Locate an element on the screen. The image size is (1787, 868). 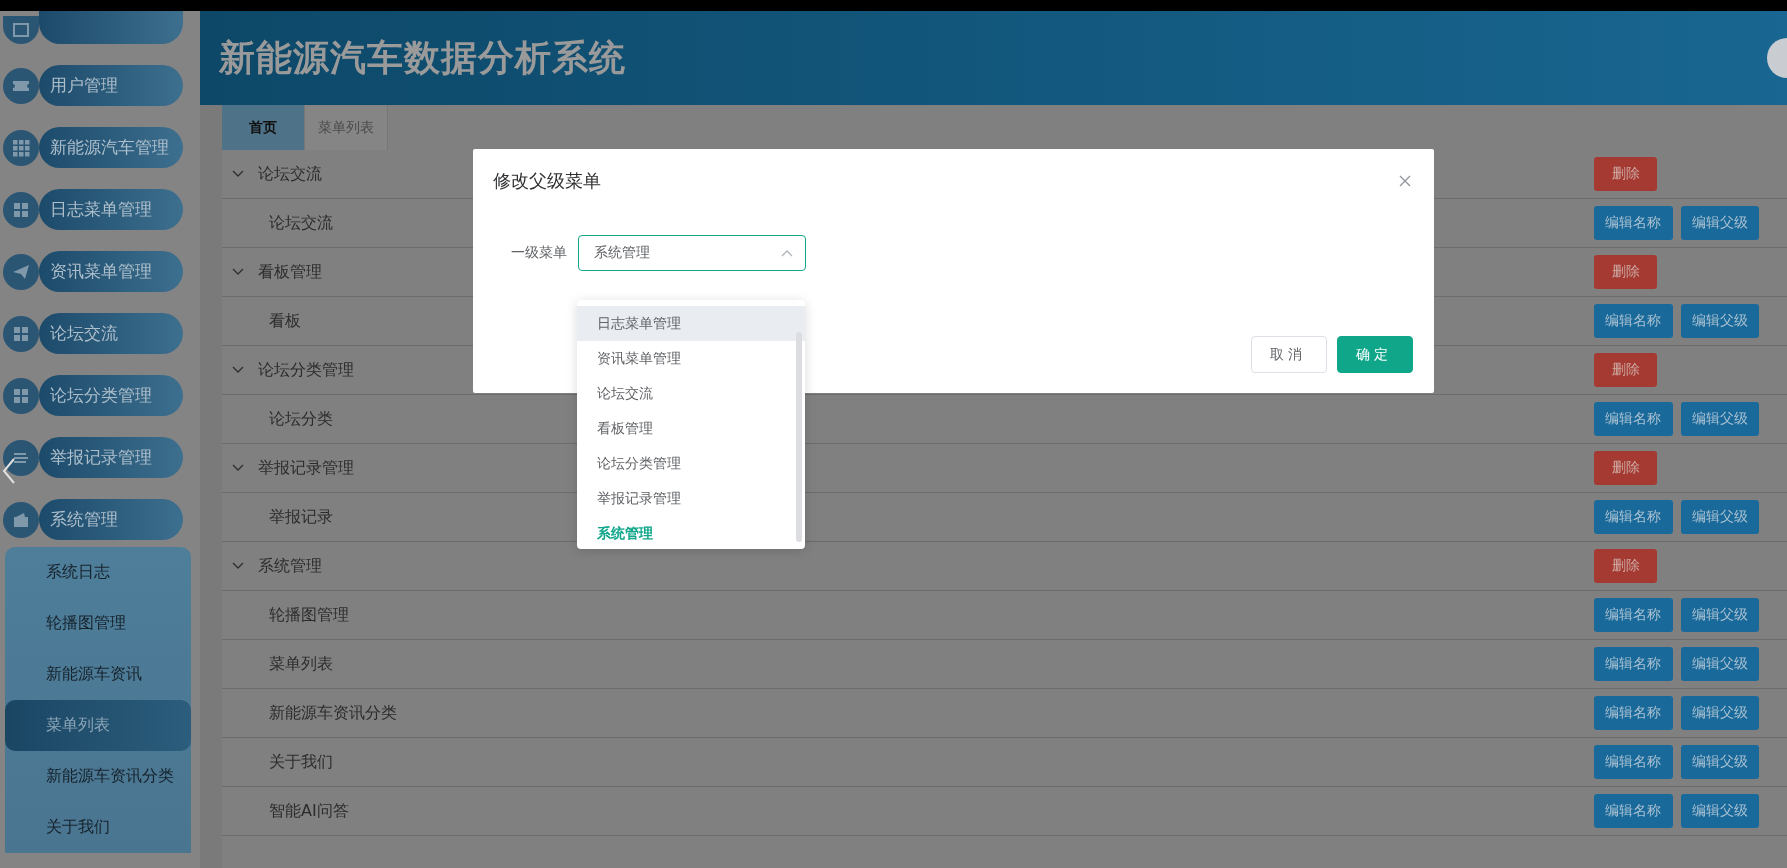
scrollbar is located at coordinates (799, 437).